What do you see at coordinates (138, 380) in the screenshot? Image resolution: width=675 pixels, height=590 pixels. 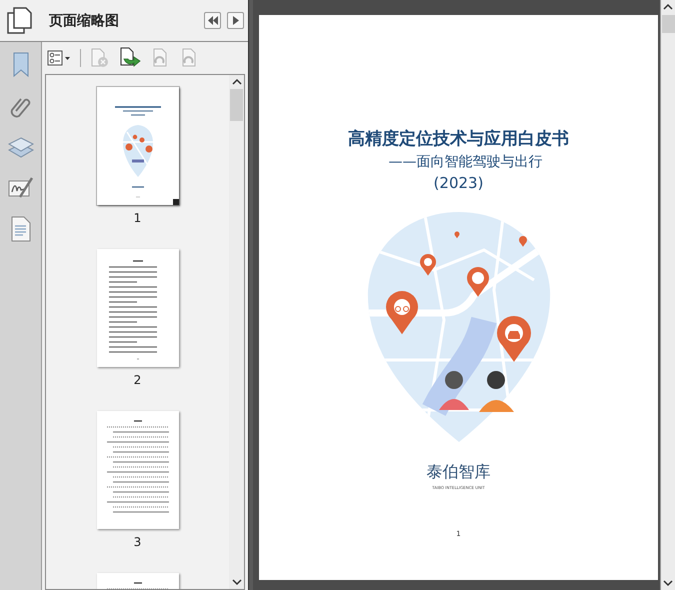 I see `page-number-label: 2` at bounding box center [138, 380].